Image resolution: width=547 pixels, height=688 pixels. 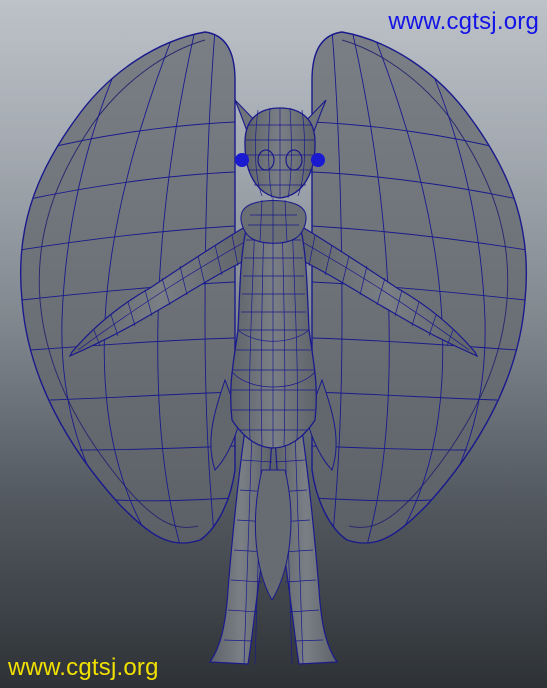 What do you see at coordinates (463, 21) in the screenshot?
I see `watermark-top: www.cgtsj.org` at bounding box center [463, 21].